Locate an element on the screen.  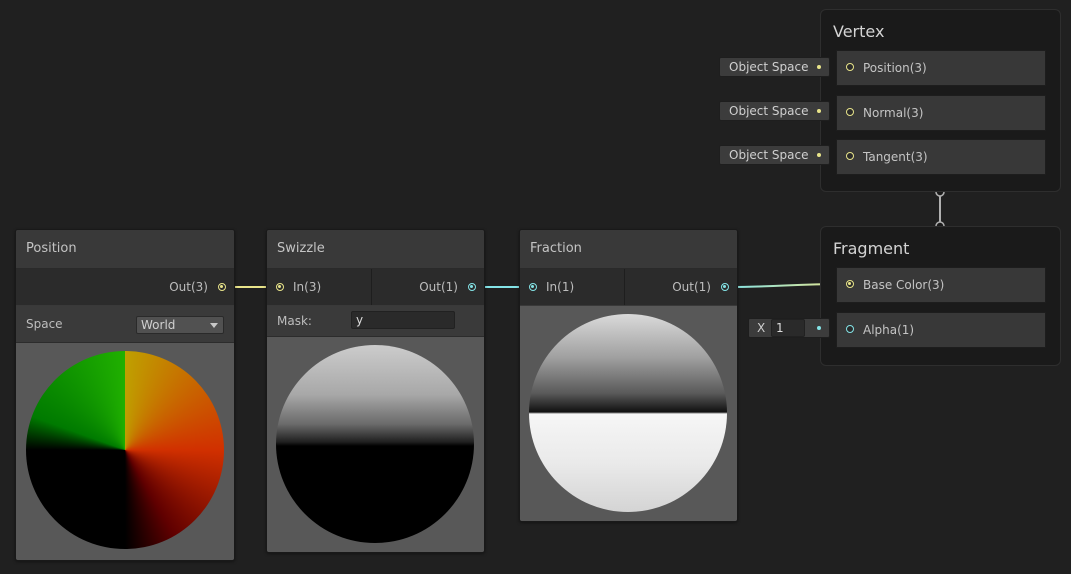
fraction-ports-row: In(1) Out(1) is located at coordinates (628, 287).